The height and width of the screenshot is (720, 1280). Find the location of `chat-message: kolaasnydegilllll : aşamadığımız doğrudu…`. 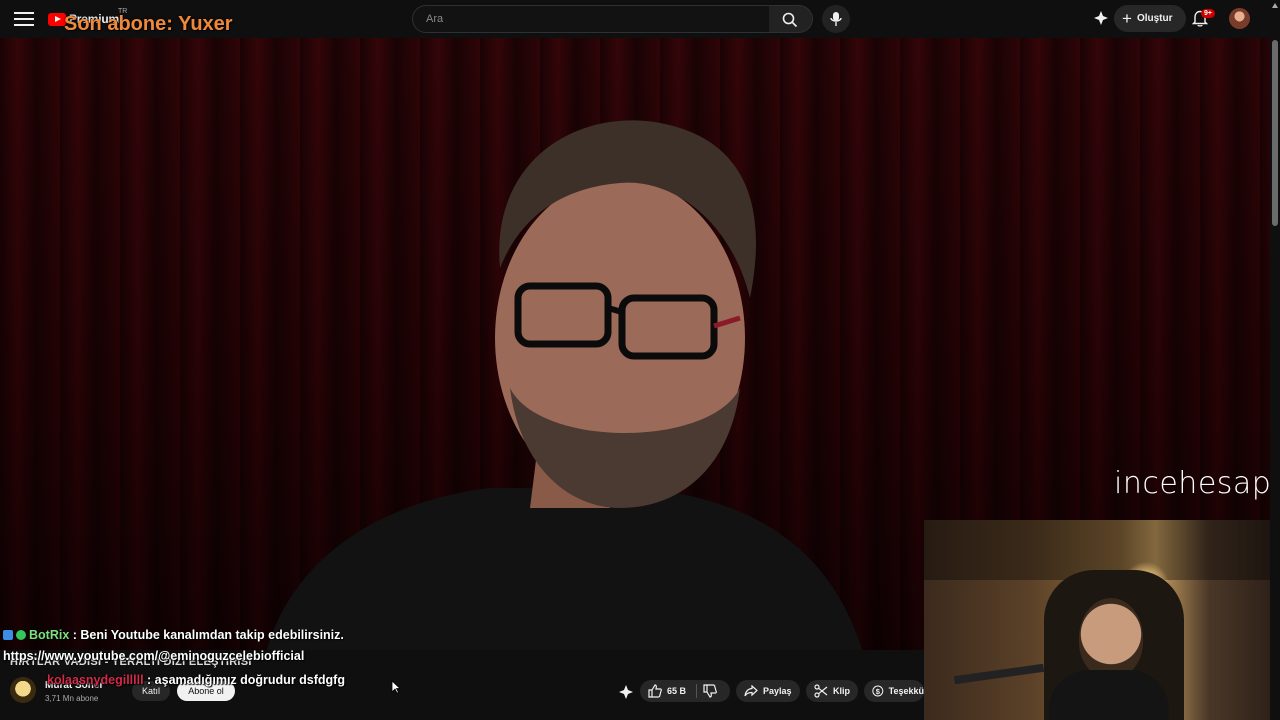

chat-message: kolaasnydegilllll : aşamadığımız doğrudu… is located at coordinates (196, 680).